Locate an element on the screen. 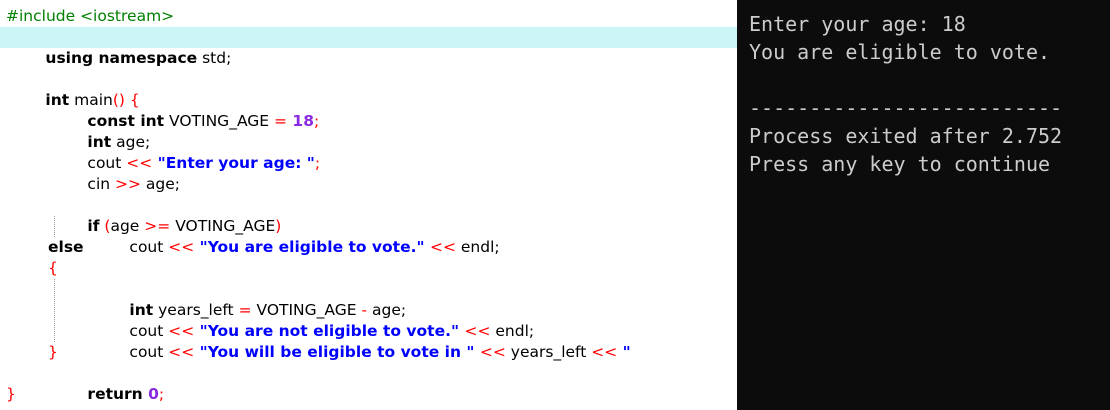  code-line-4: int main() { is located at coordinates (368, 89).